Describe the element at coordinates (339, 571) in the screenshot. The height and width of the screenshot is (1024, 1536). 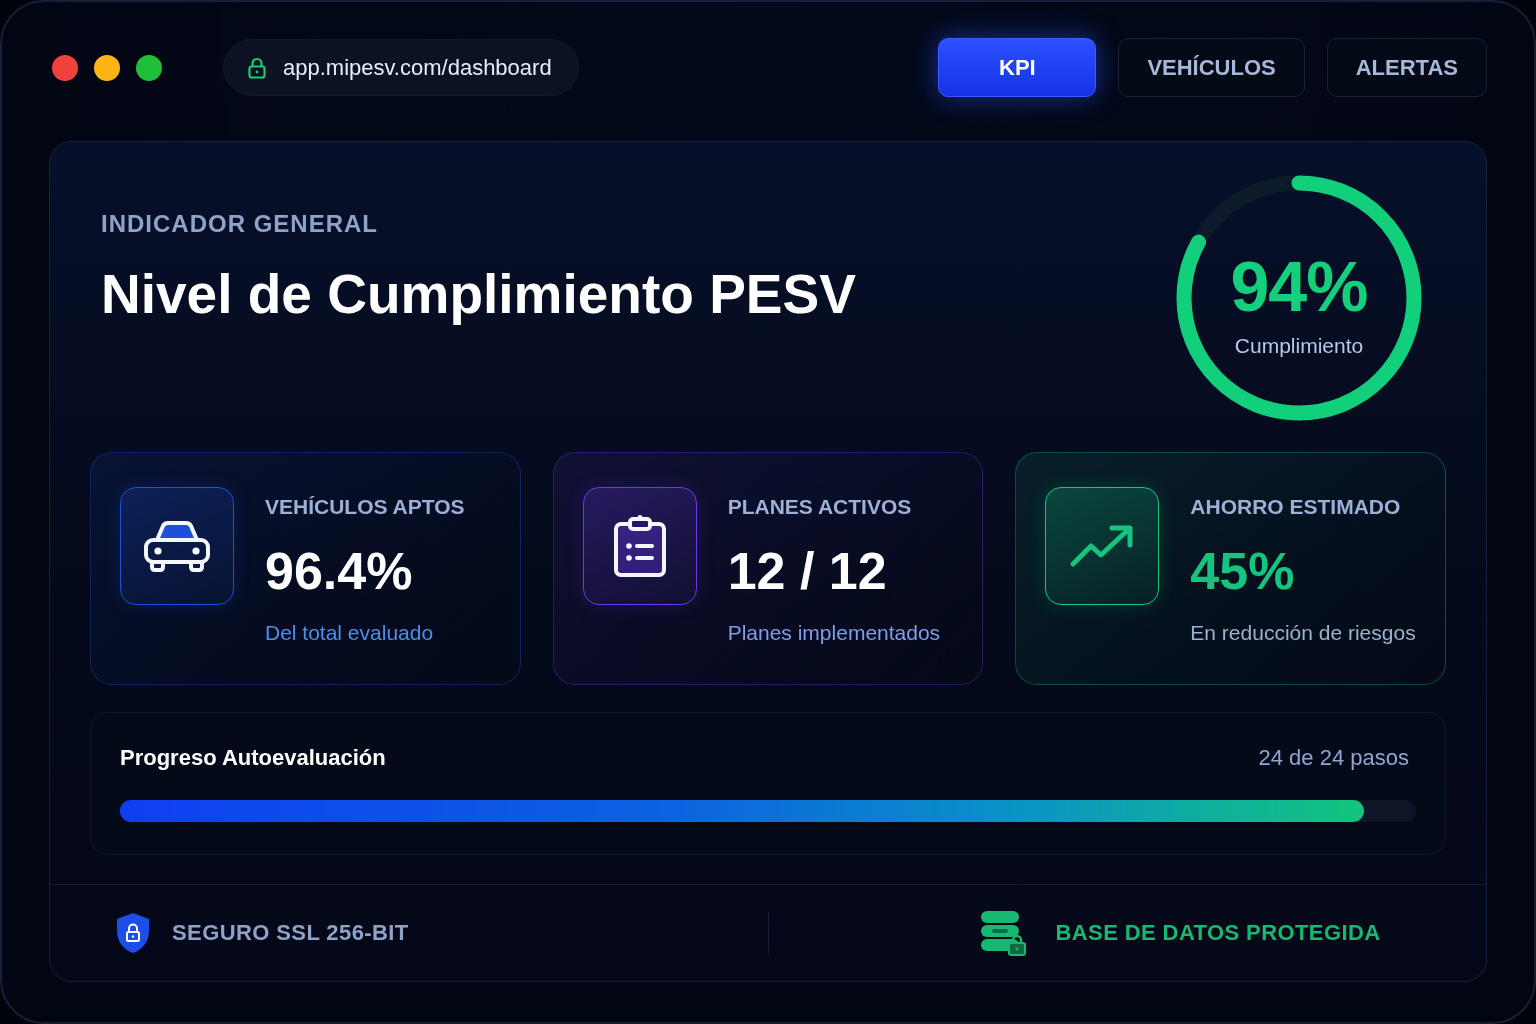
I see `card-value: 96.4%` at that location.